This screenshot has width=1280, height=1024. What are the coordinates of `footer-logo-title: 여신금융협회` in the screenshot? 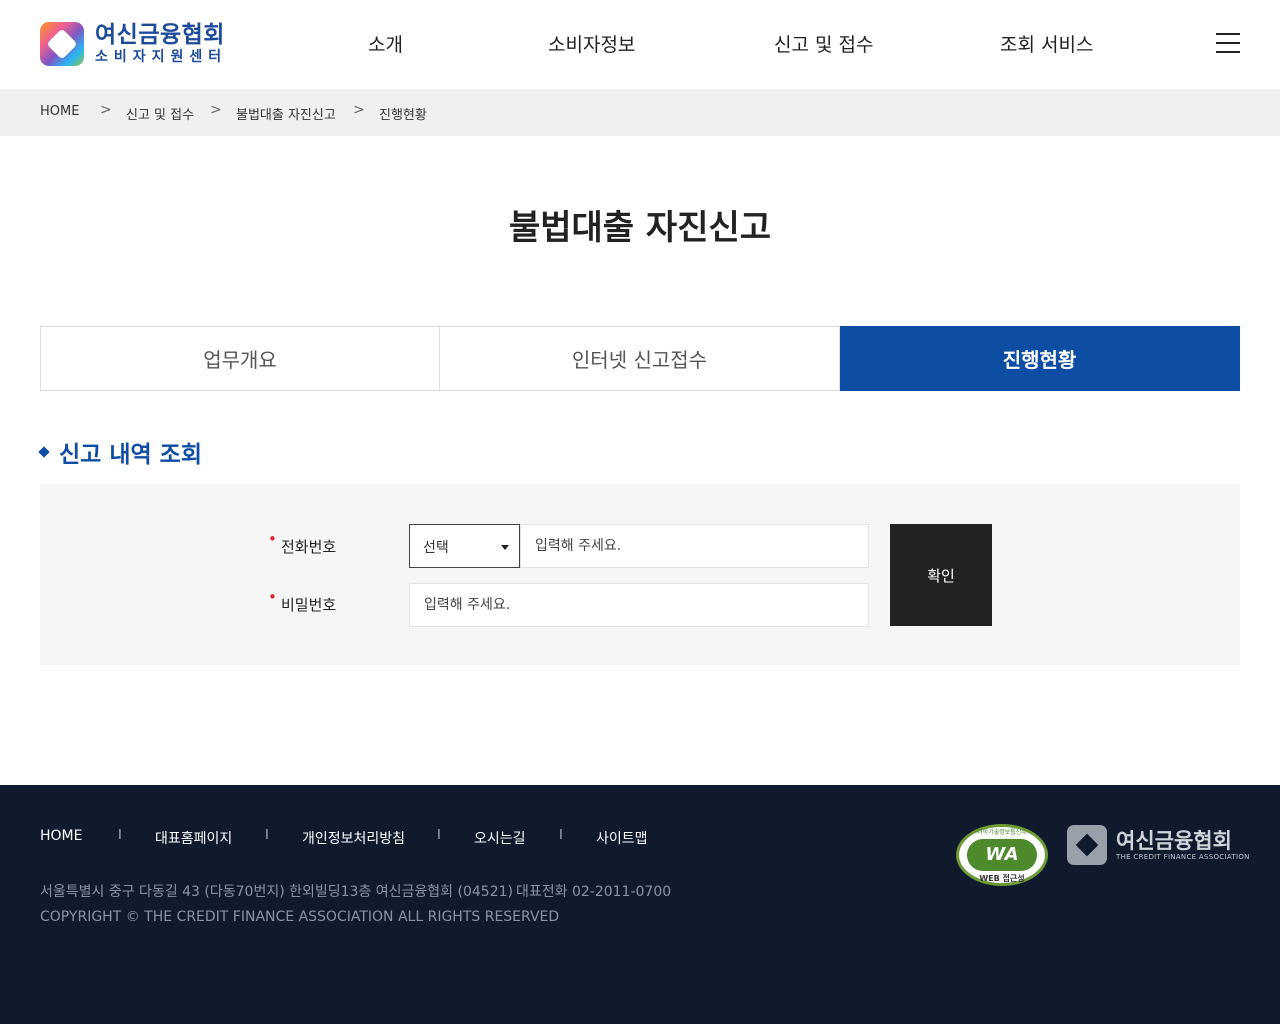 It's located at (1174, 841).